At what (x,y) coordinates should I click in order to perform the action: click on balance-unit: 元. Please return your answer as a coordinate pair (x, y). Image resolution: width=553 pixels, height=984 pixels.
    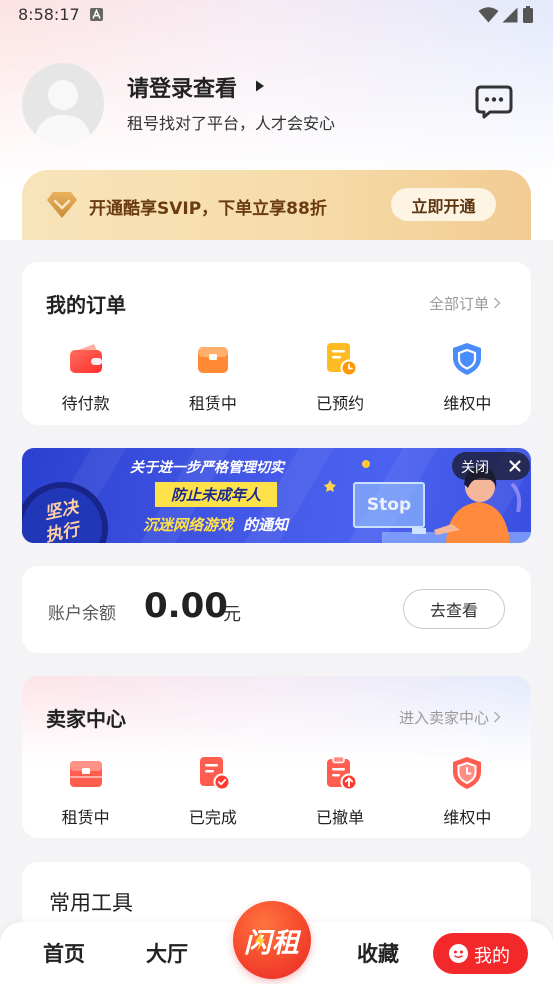
    Looking at the image, I should click on (232, 614).